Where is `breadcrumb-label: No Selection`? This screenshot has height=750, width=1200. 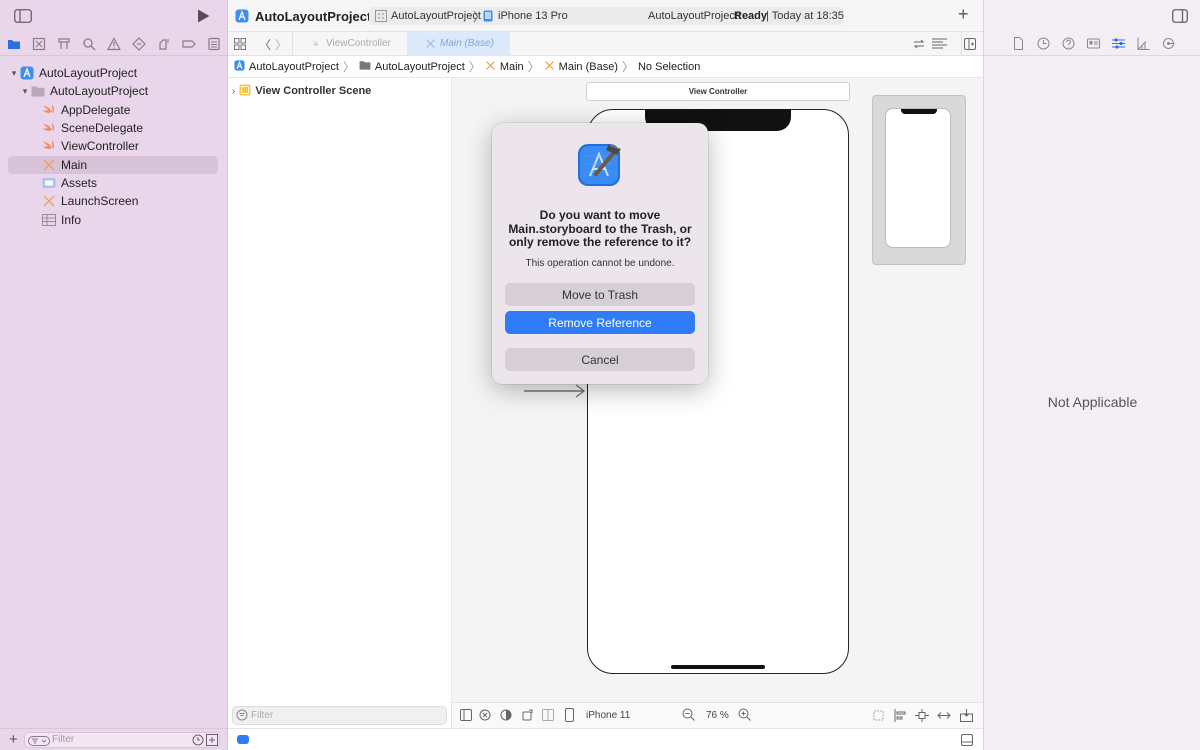 breadcrumb-label: No Selection is located at coordinates (669, 66).